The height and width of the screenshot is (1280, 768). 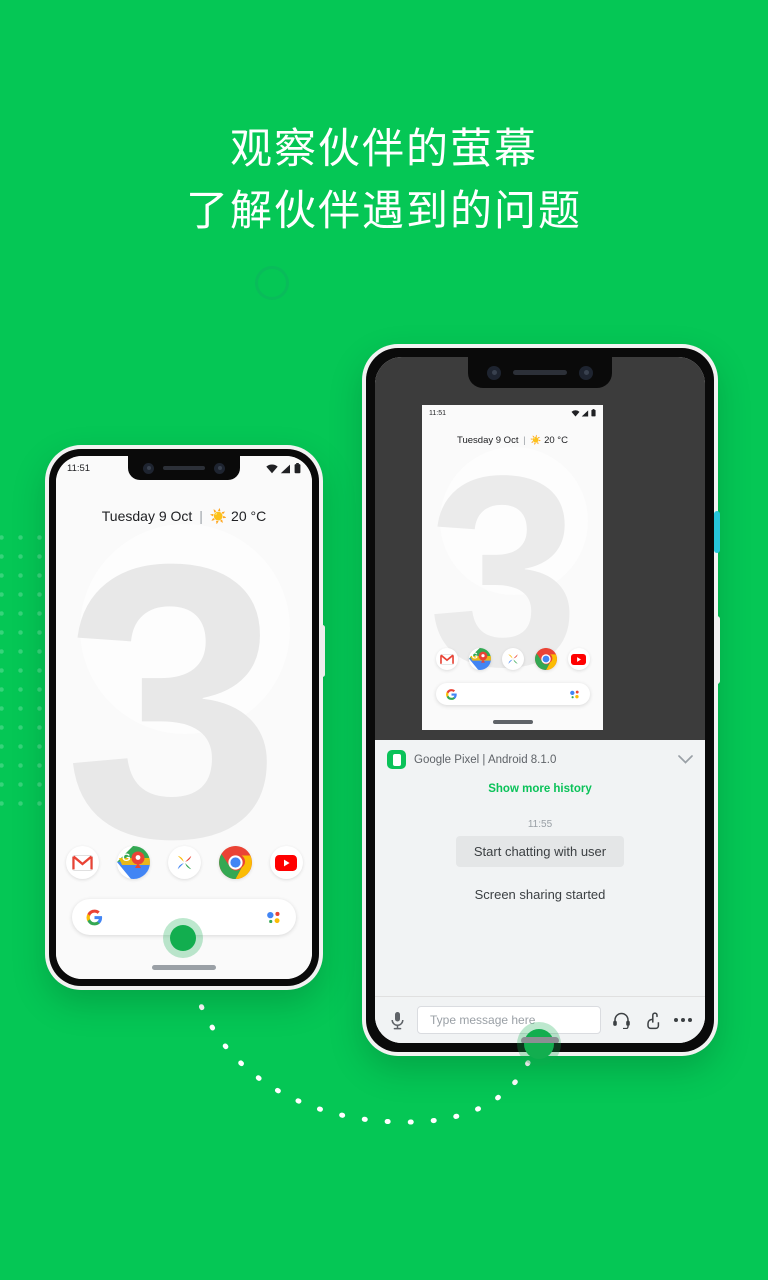 What do you see at coordinates (717, 650) in the screenshot?
I see `helper-phone-volume-button` at bounding box center [717, 650].